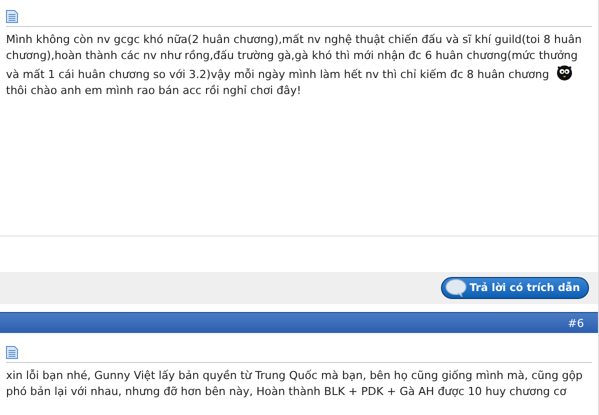  What do you see at coordinates (514, 288) in the screenshot?
I see `quote-reply-button: Trả lời có trích dẫn` at bounding box center [514, 288].